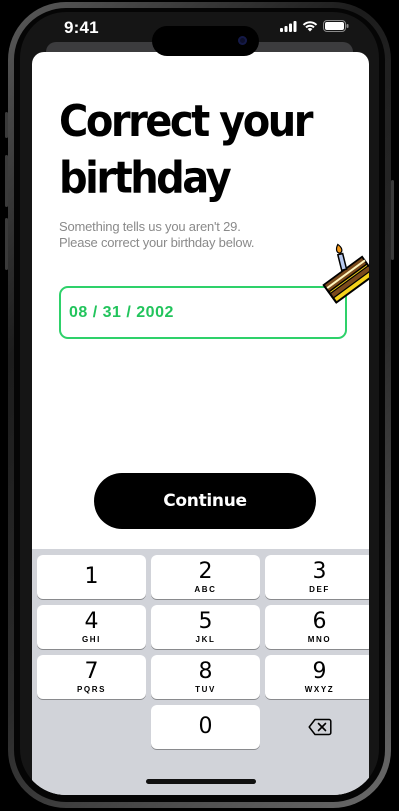  What do you see at coordinates (205, 571) in the screenshot?
I see `key-digit: 2` at bounding box center [205, 571].